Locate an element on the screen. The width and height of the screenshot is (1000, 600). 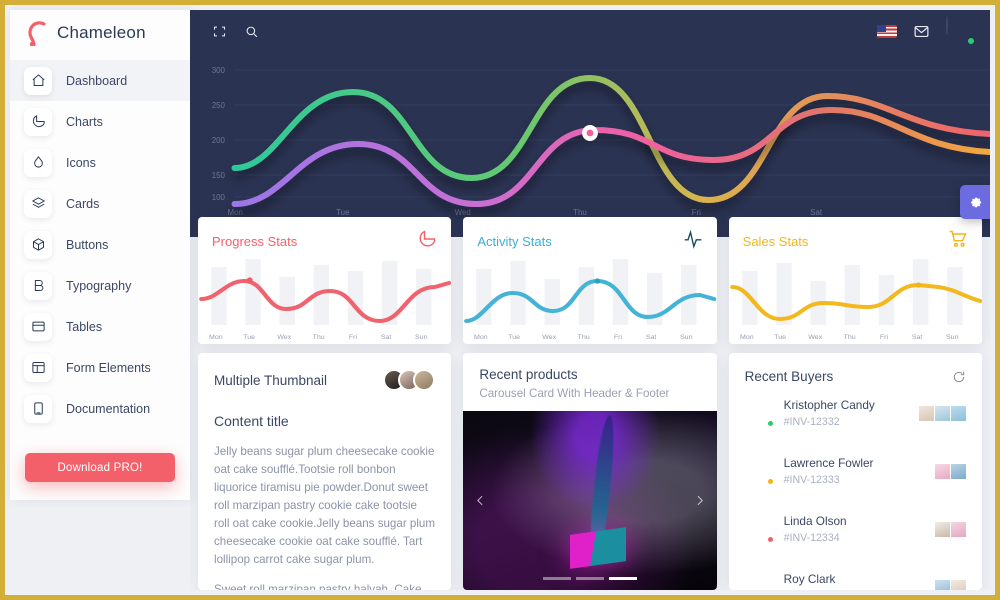
sidebar-item-cards: Cards is located at coordinates (100, 203).